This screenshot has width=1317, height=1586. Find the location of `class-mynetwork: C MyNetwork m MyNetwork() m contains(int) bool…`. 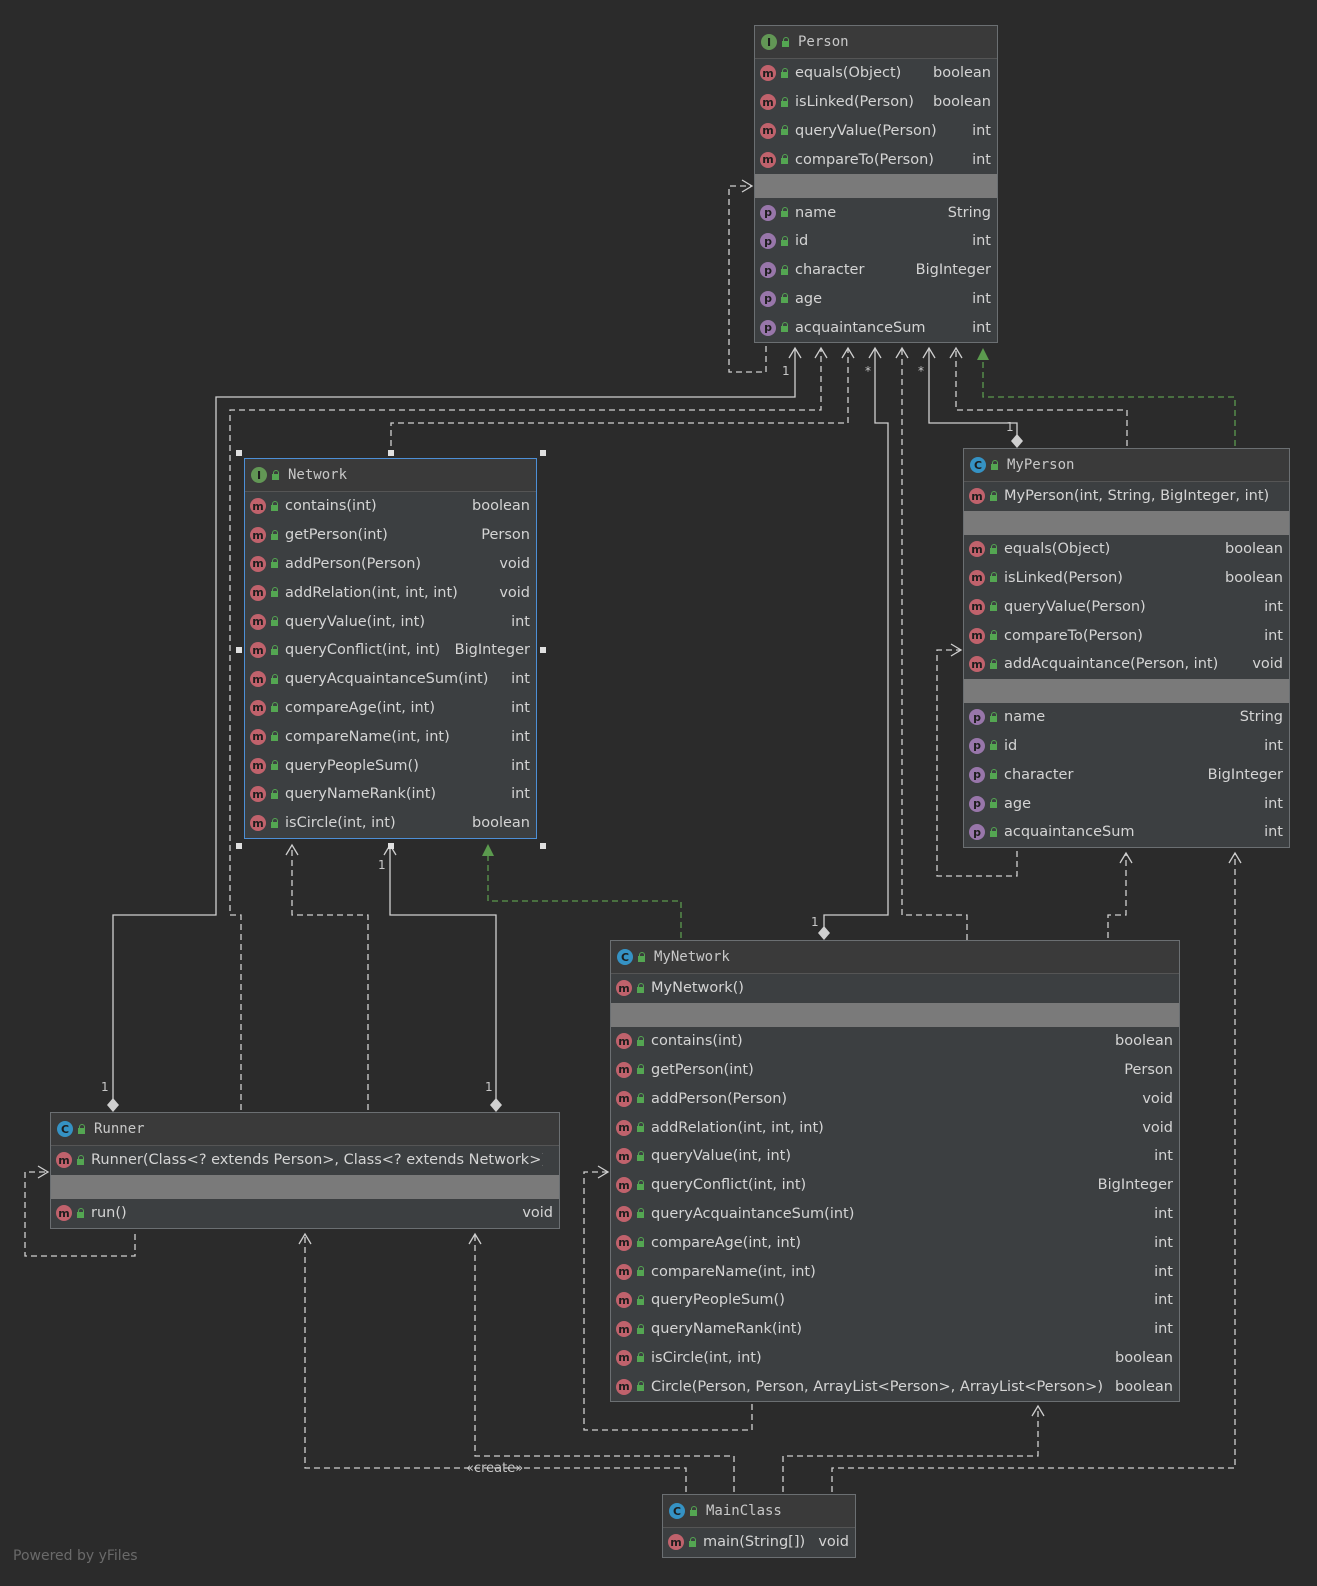

class-mynetwork: C MyNetwork m MyNetwork() m contains(int) bool… is located at coordinates (895, 1171).